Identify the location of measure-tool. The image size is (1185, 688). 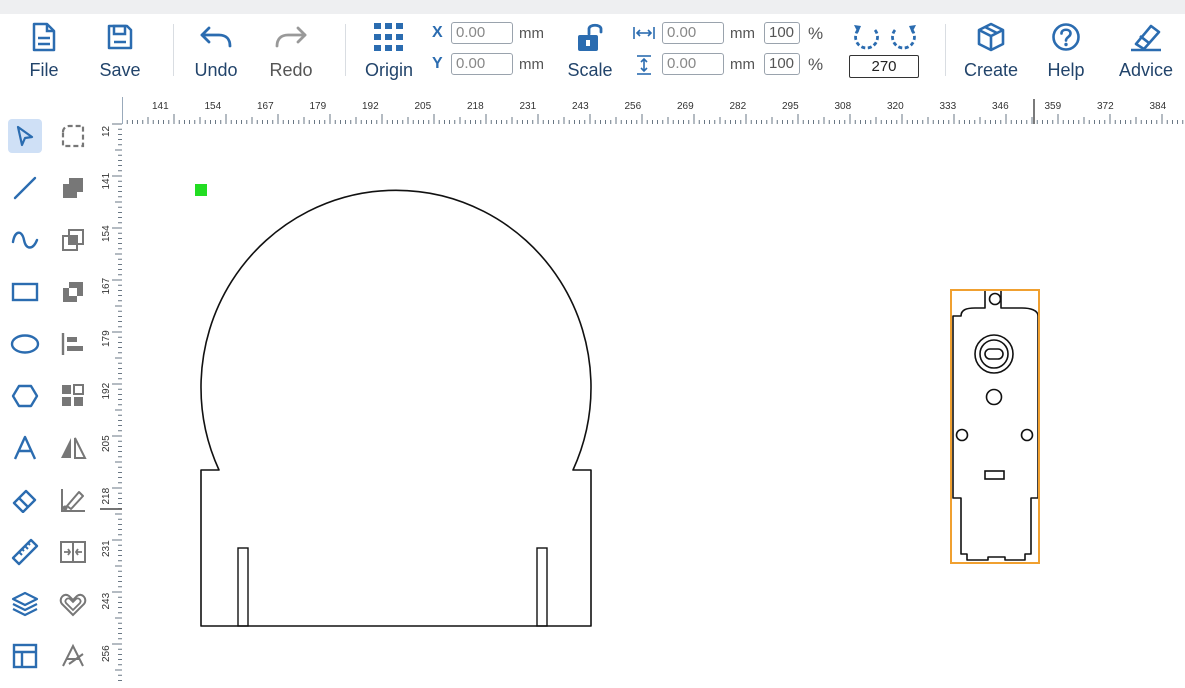
(25, 552).